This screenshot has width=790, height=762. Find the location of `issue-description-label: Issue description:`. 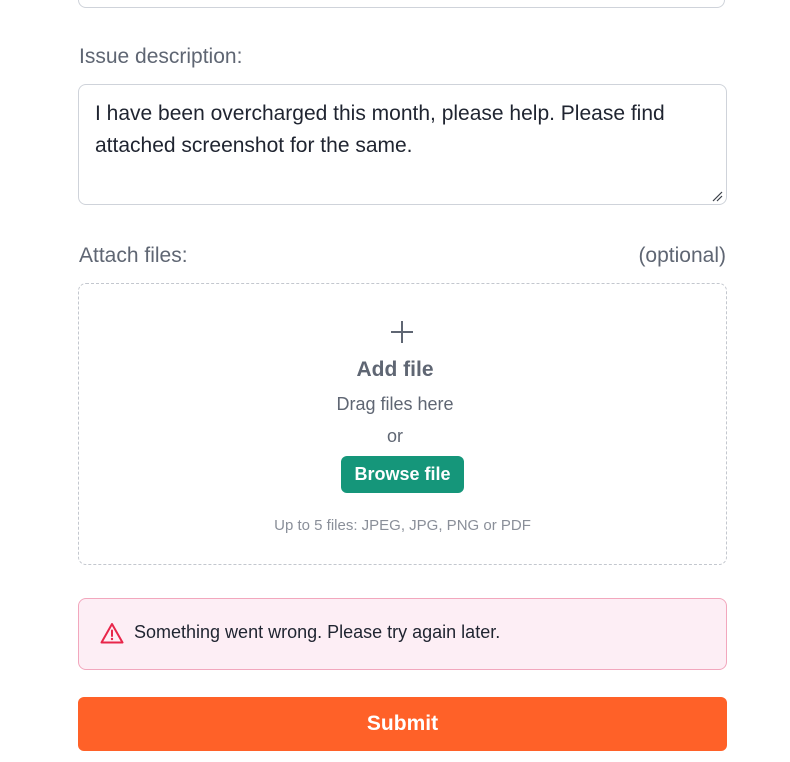

issue-description-label: Issue description: is located at coordinates (161, 56).